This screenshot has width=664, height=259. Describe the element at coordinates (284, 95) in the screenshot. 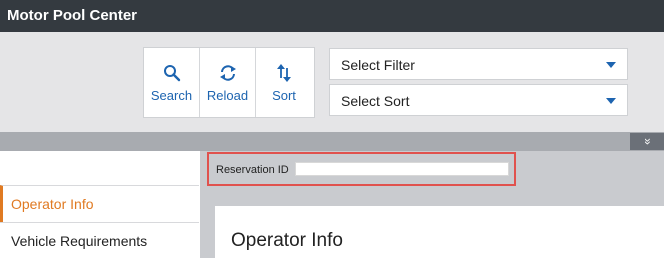

I see `sort-button-label: Sort` at that location.